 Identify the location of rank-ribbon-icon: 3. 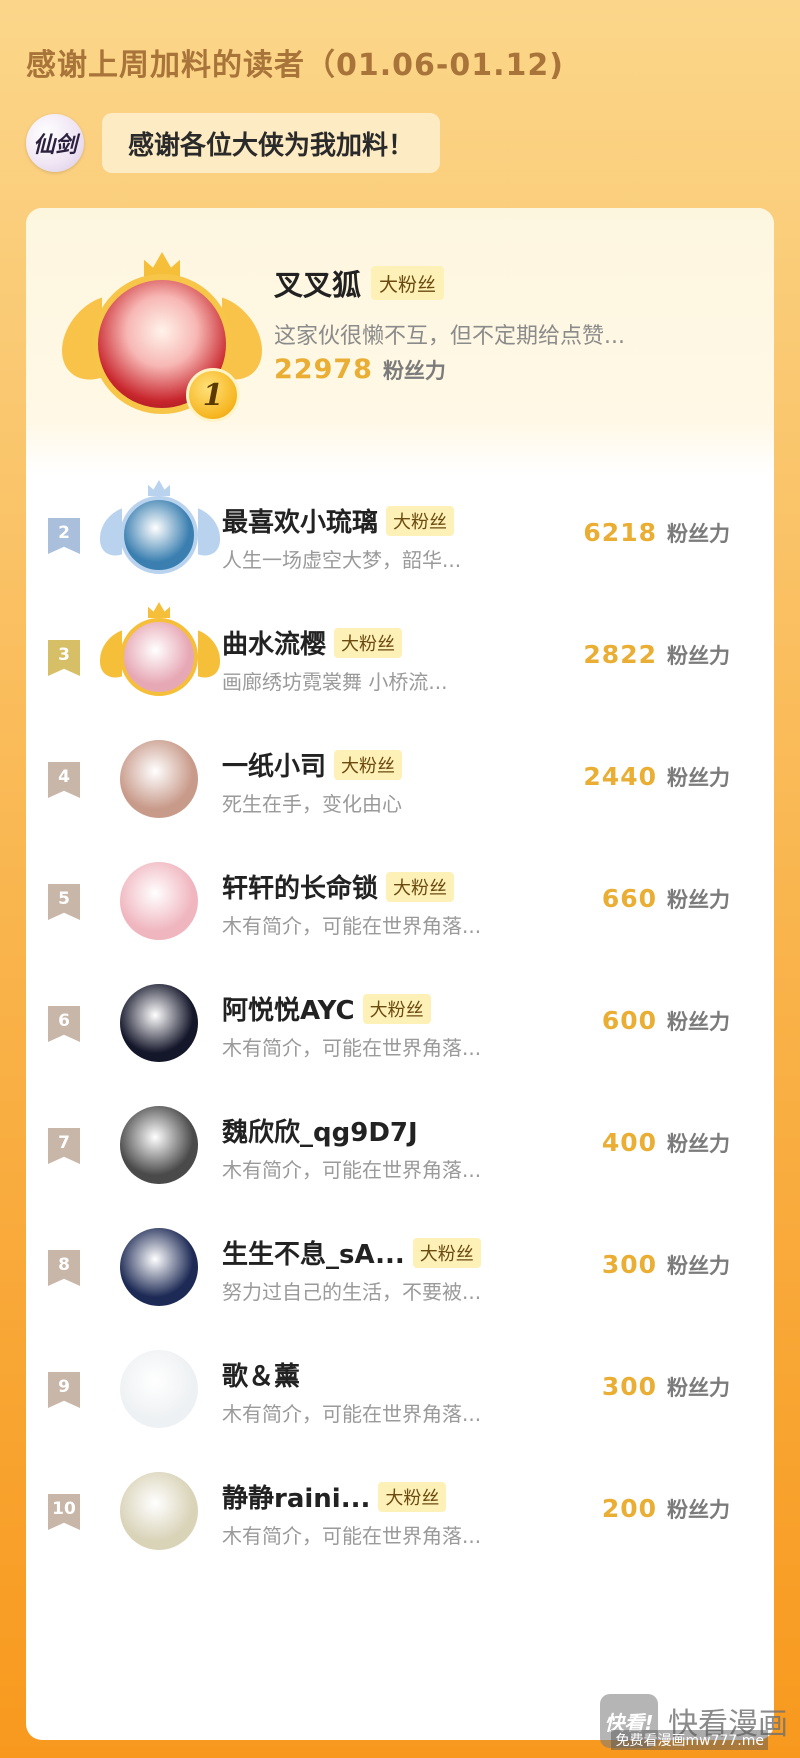
(64, 658).